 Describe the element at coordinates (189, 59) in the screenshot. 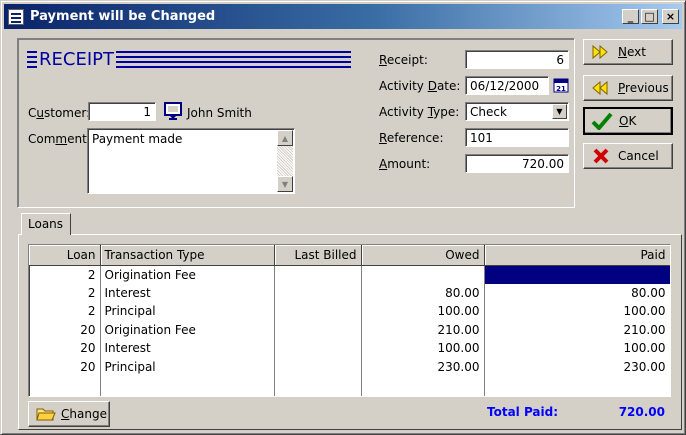

I see `receipt-logo: RECEIPT` at that location.